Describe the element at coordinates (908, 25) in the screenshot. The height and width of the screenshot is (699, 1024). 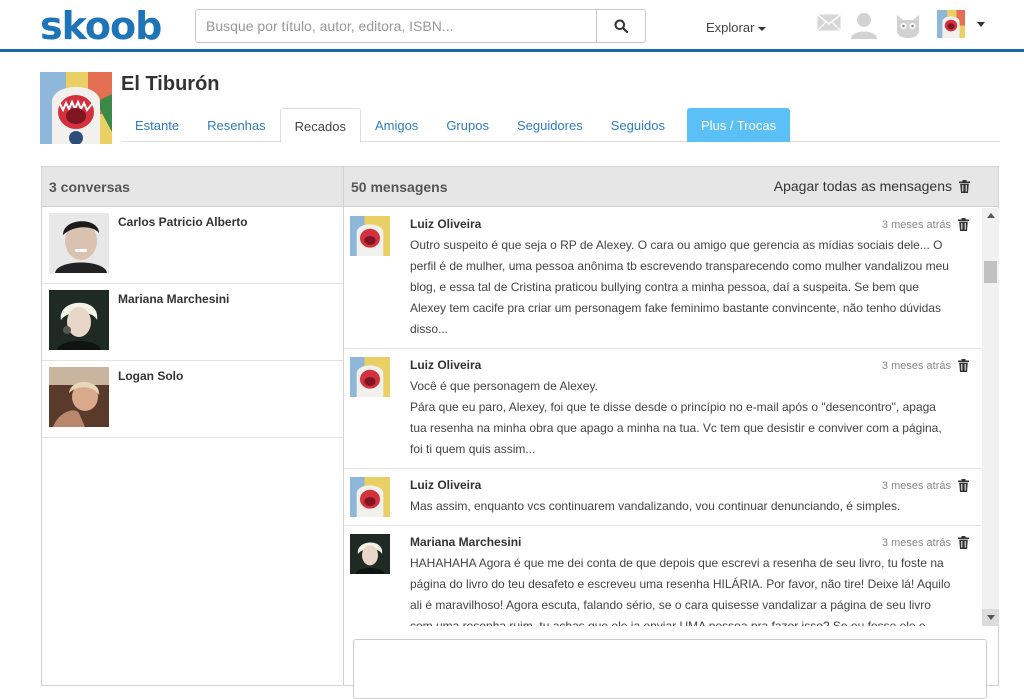
I see `cat-mascot-icon` at that location.